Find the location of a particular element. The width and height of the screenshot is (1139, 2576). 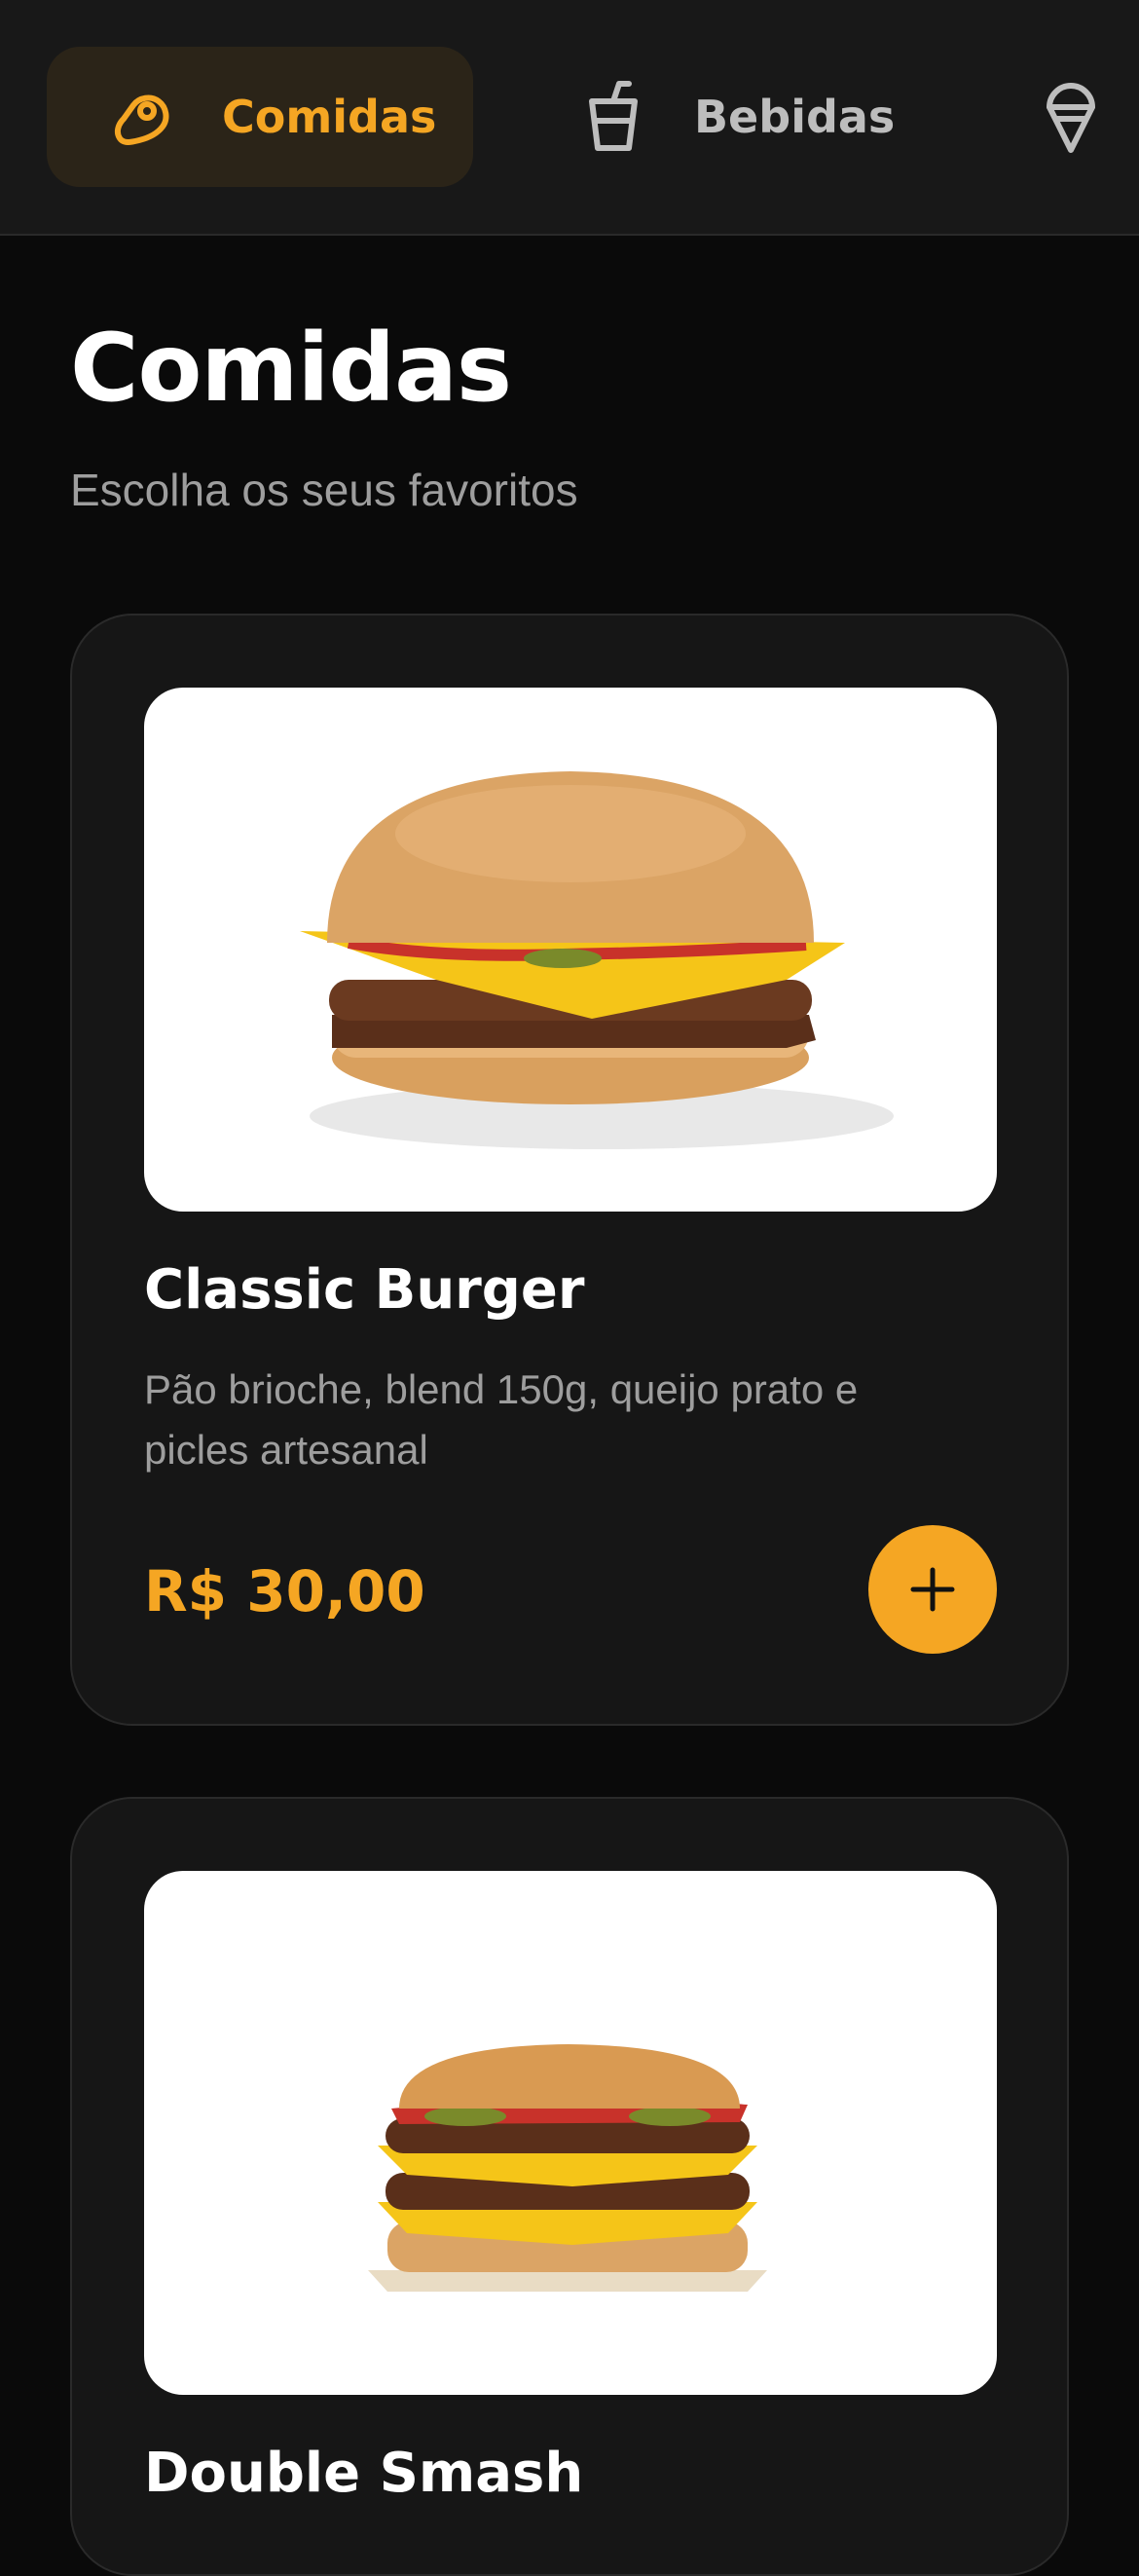

add-to-cart-button is located at coordinates (932, 1589).